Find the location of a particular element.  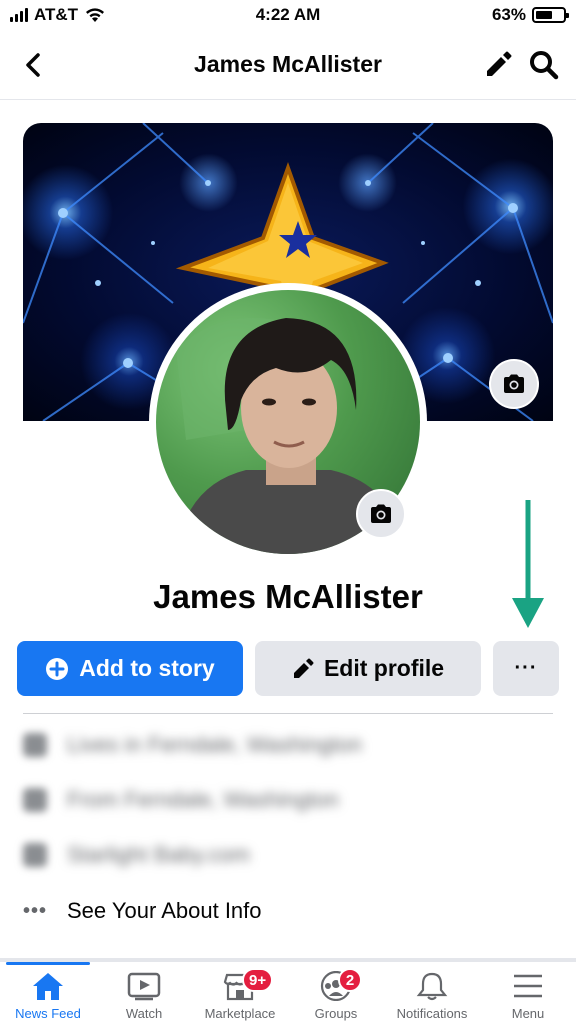

tab-groups: 2 Groups is located at coordinates (336, 993).